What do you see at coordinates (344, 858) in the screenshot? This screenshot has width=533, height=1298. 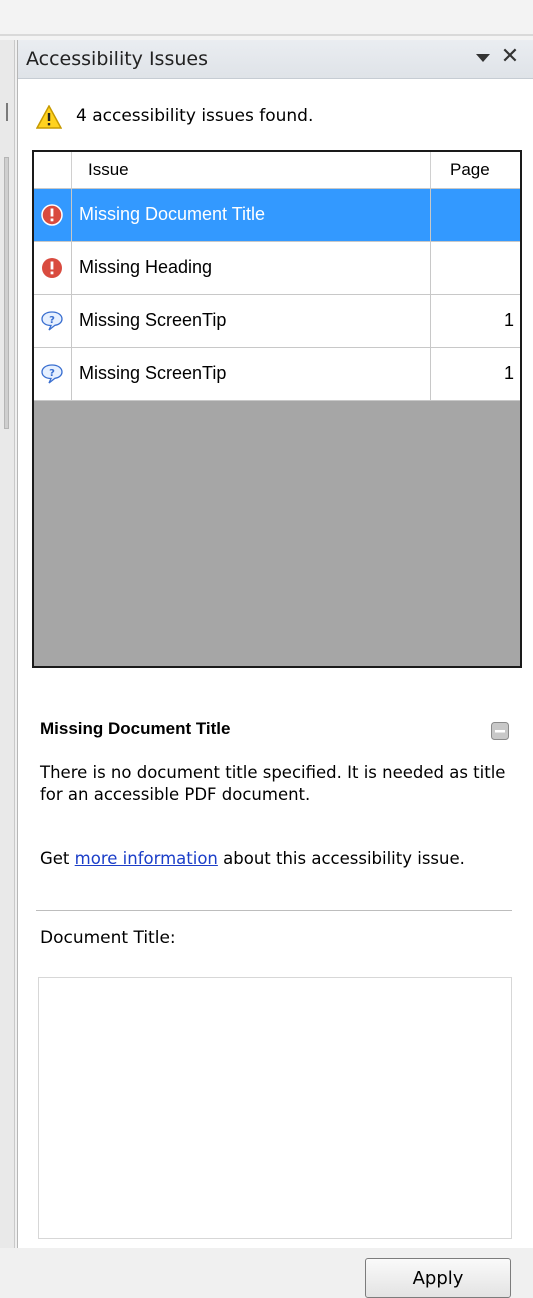 I see `more-info-suffix: about this accessibility issue.` at bounding box center [344, 858].